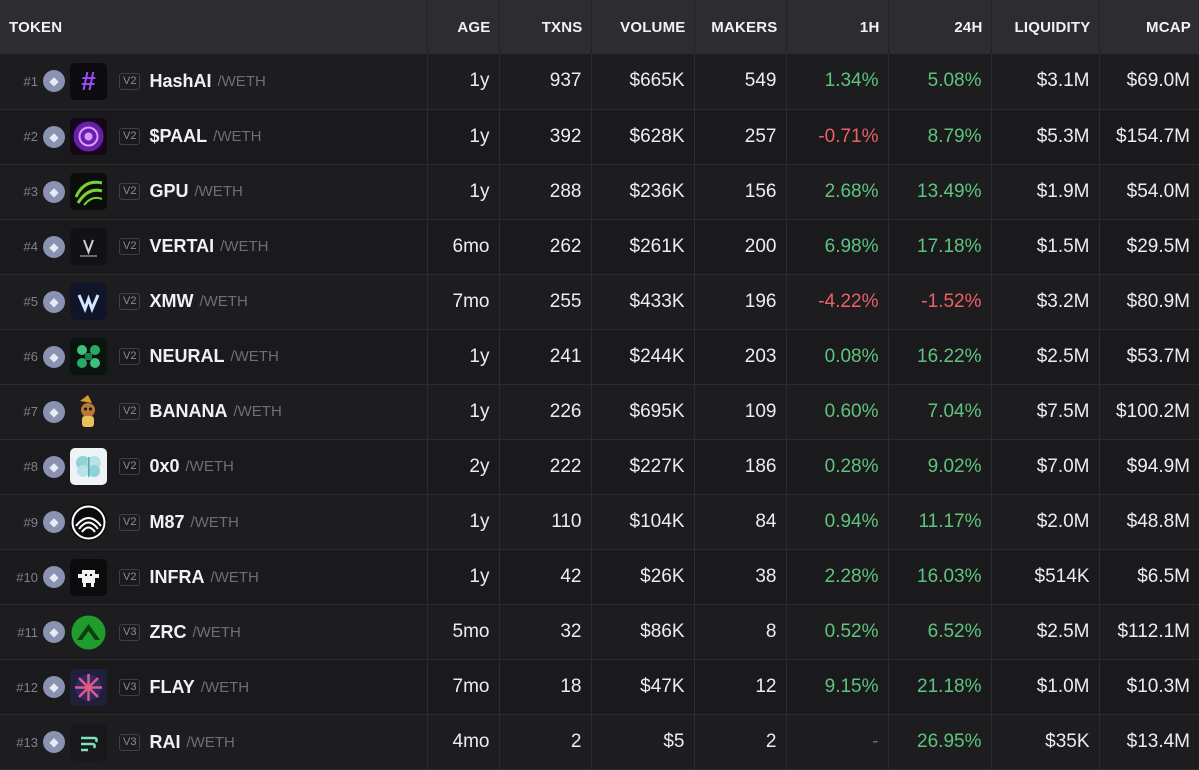  Describe the element at coordinates (1045, 577) in the screenshot. I see `liquidity-cell: $514K` at that location.